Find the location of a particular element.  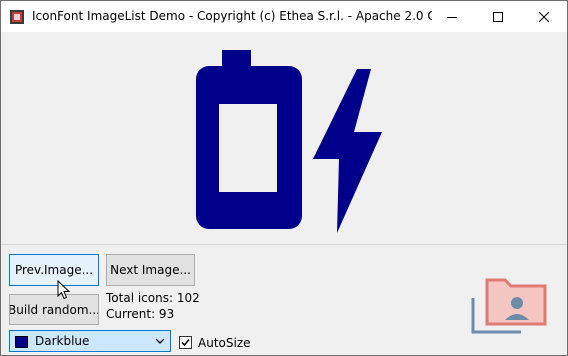

battery-icon is located at coordinates (249, 139).